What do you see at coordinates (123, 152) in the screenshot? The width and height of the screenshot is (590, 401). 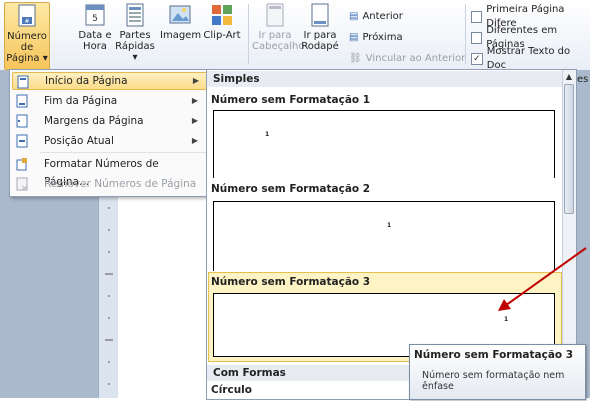 I see `menu-separator` at bounding box center [123, 152].